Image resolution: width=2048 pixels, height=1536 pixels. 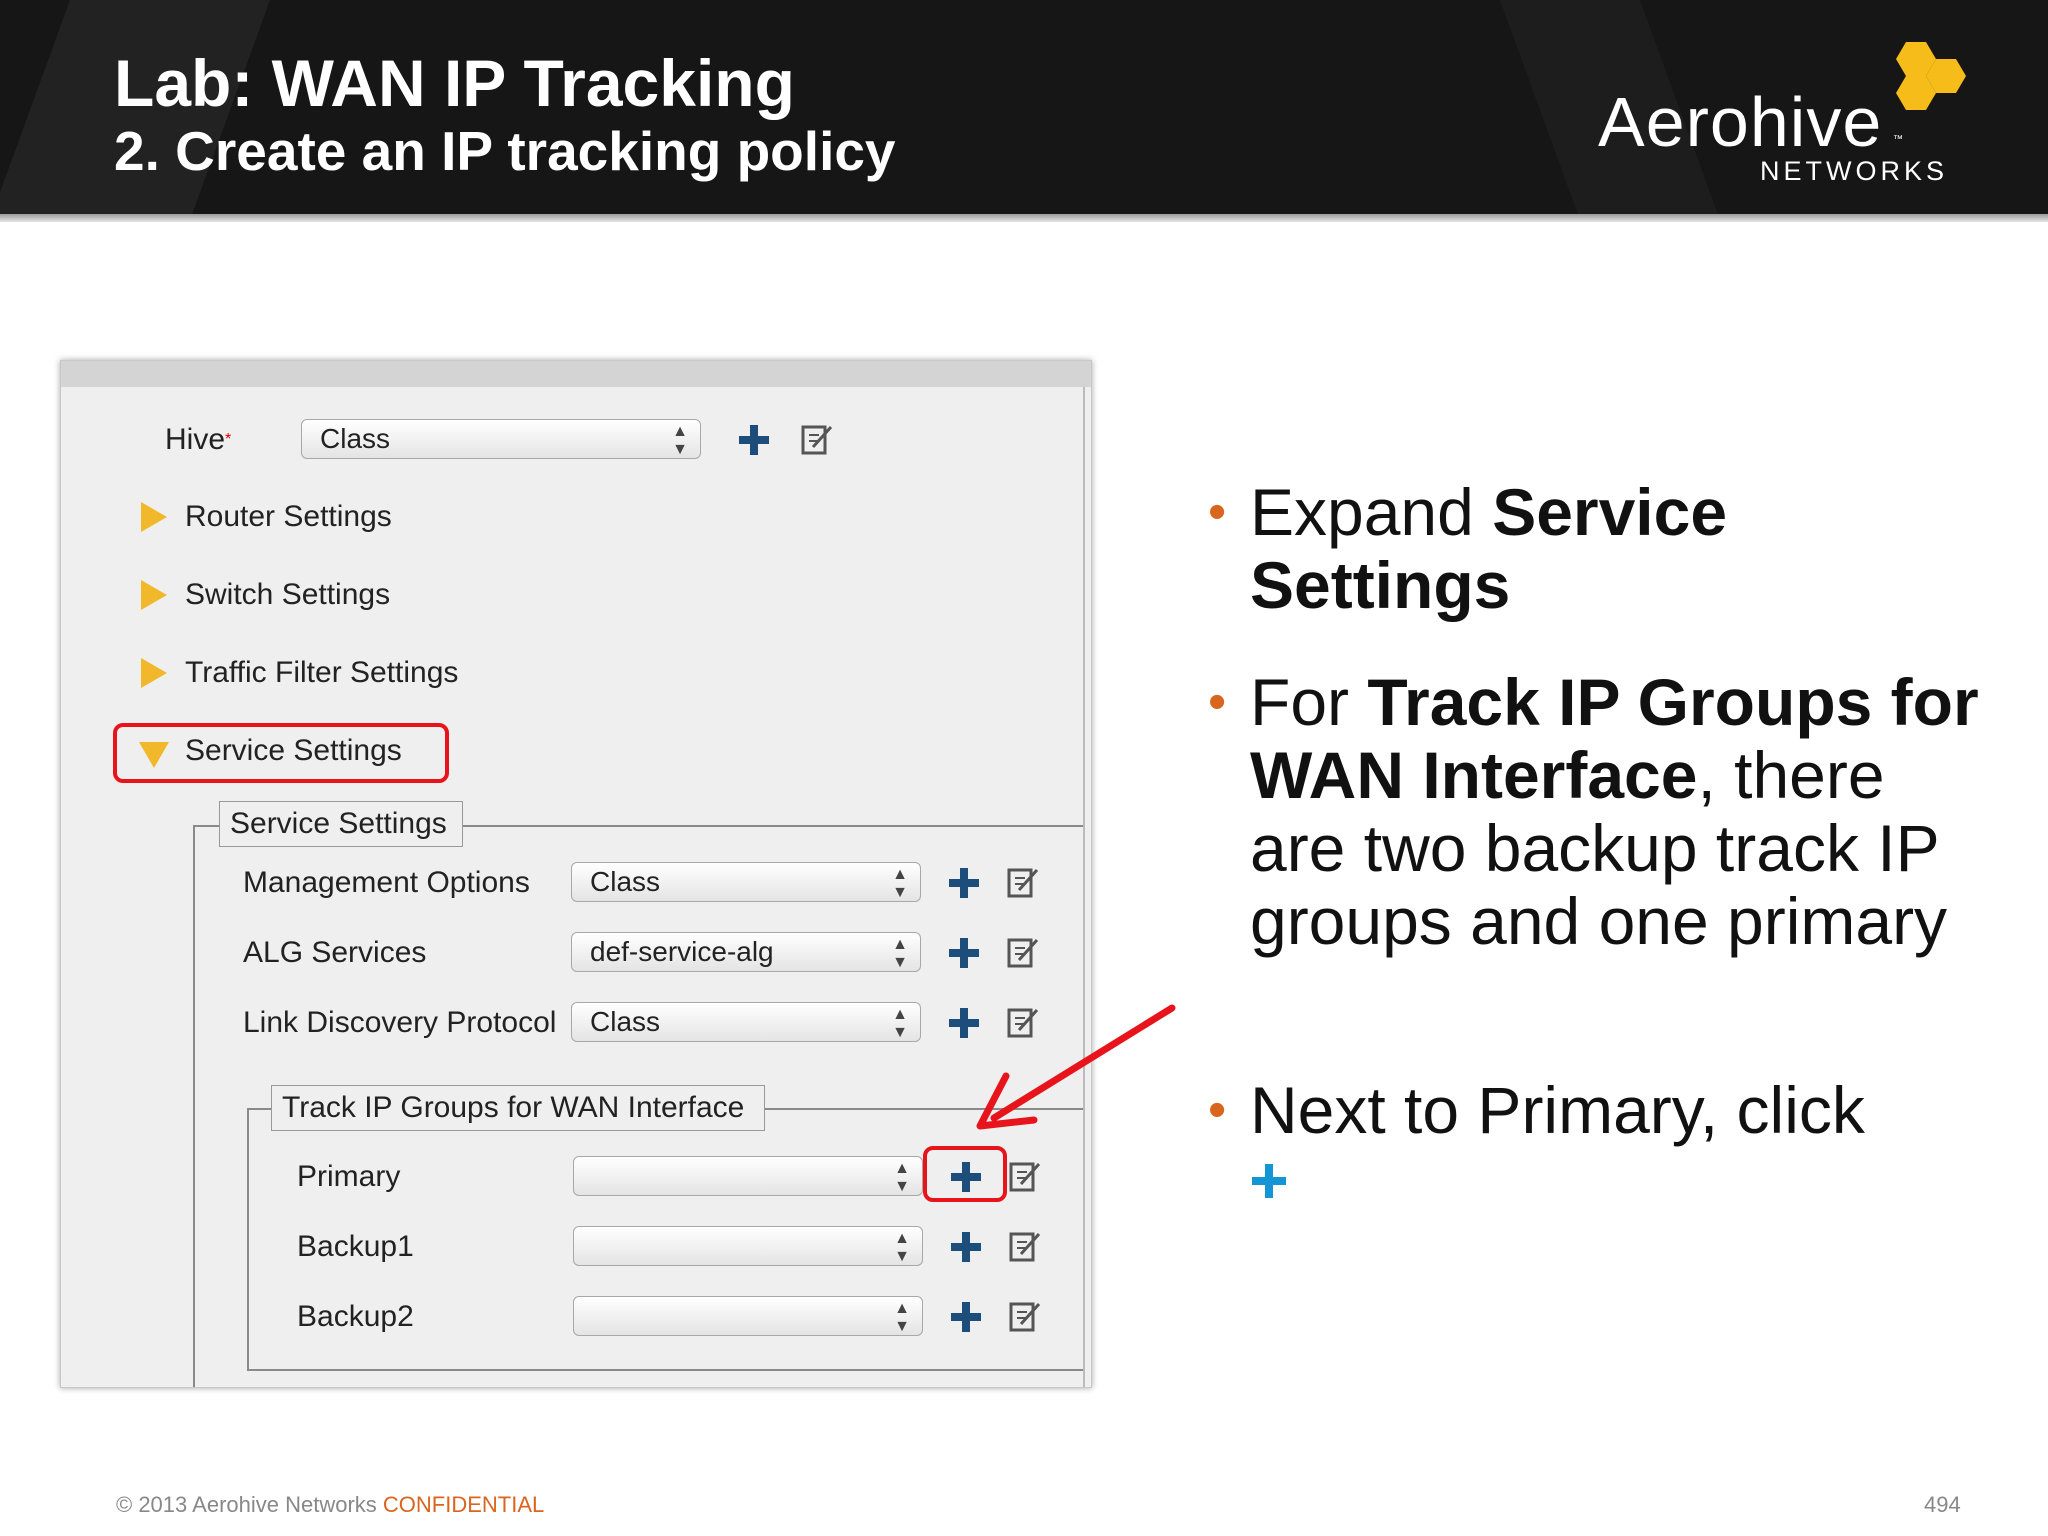 What do you see at coordinates (1898, 139) in the screenshot?
I see `logo-trademark: ™` at bounding box center [1898, 139].